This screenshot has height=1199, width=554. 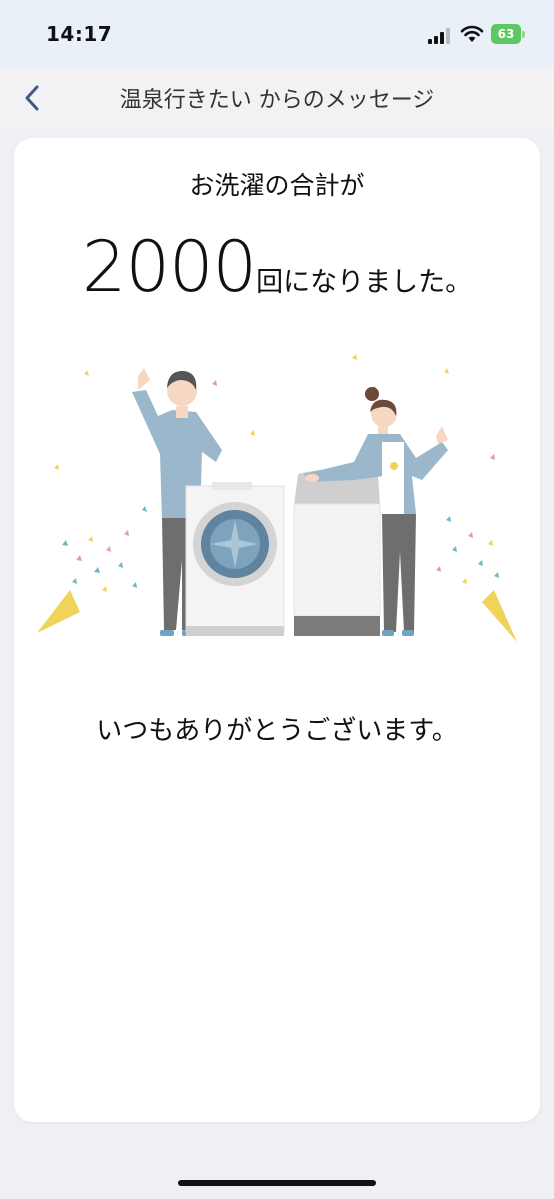 I want to click on message-headline: お洗濯の合計が, so click(x=277, y=185).